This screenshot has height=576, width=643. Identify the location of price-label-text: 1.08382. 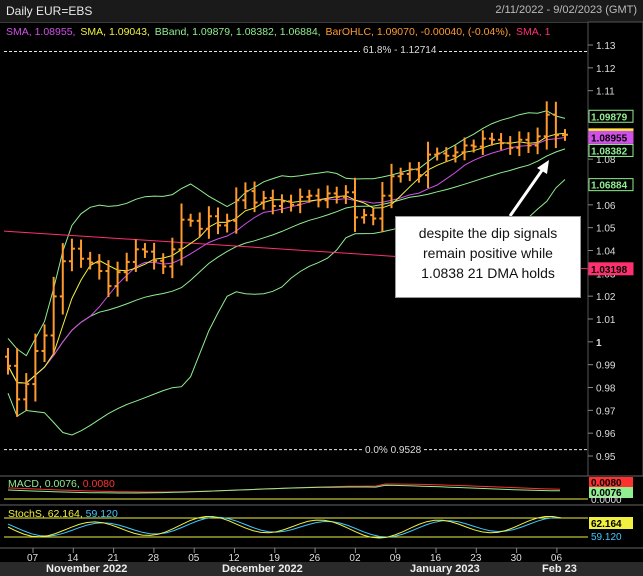
(609, 151).